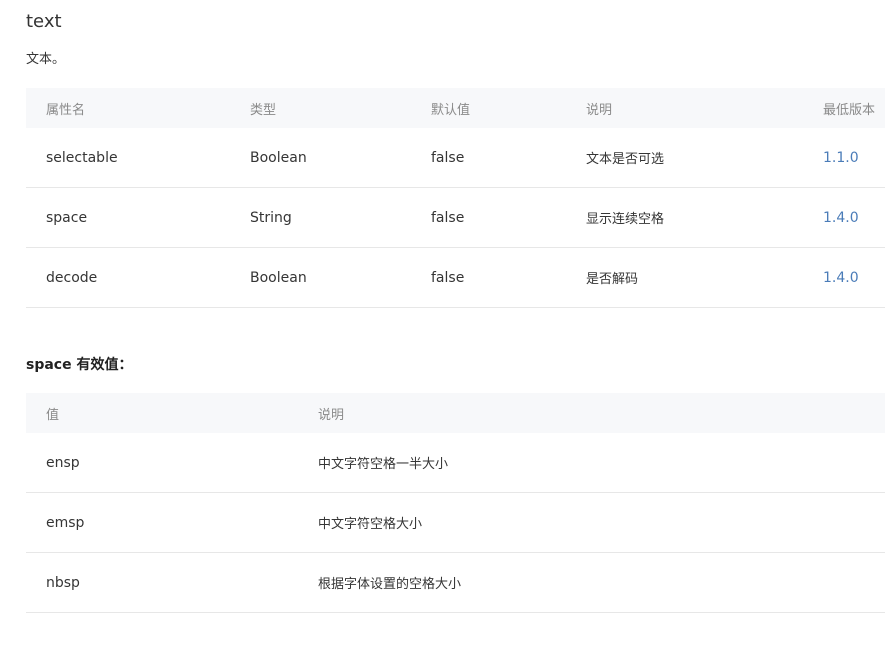 The width and height of the screenshot is (885, 645). I want to click on component-description: 文本。, so click(46, 59).